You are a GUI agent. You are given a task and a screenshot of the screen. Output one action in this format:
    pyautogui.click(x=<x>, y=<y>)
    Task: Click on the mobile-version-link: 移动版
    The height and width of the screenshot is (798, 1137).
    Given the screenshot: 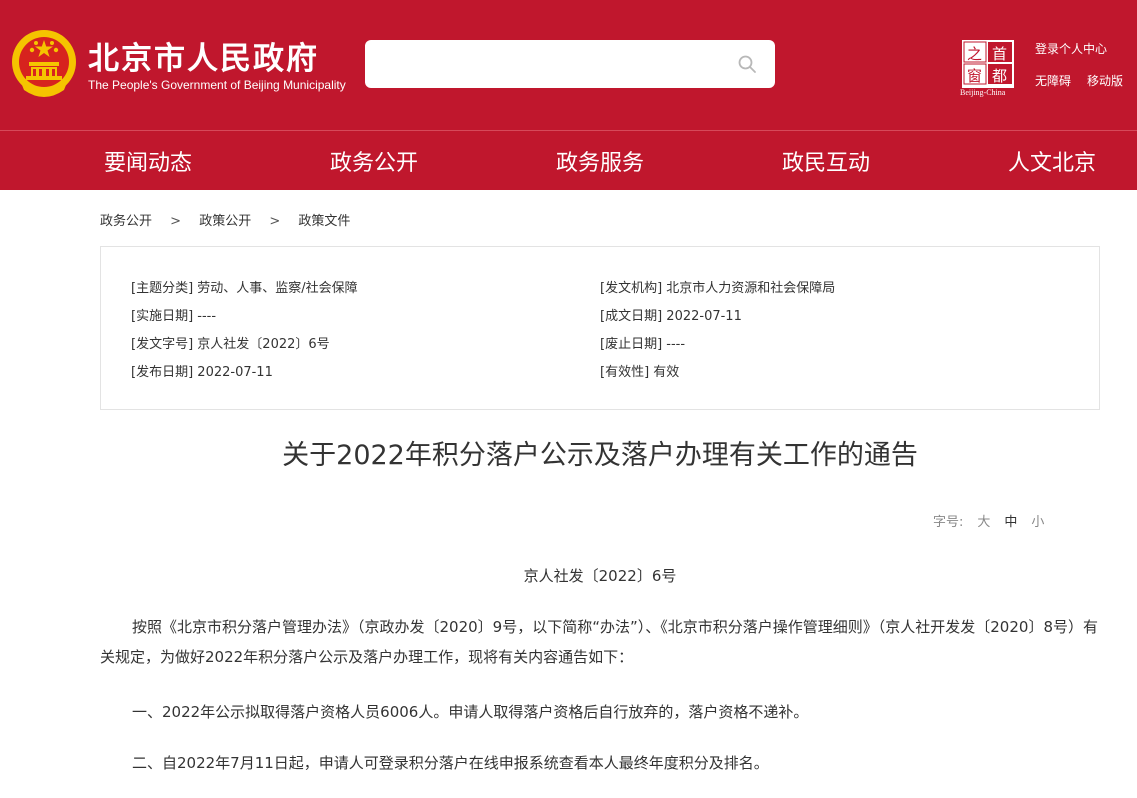 What is the action you would take?
    pyautogui.click(x=1105, y=80)
    